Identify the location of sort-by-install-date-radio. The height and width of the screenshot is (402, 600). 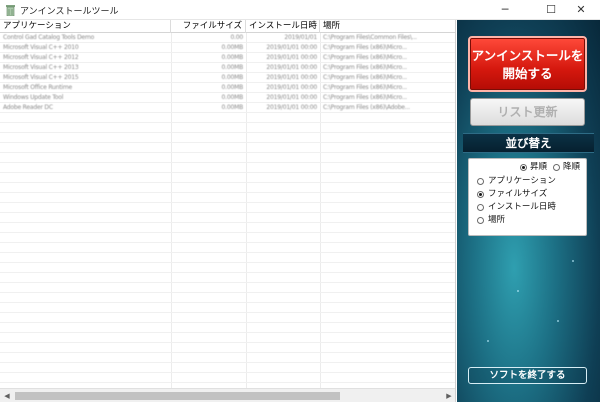
(480, 207).